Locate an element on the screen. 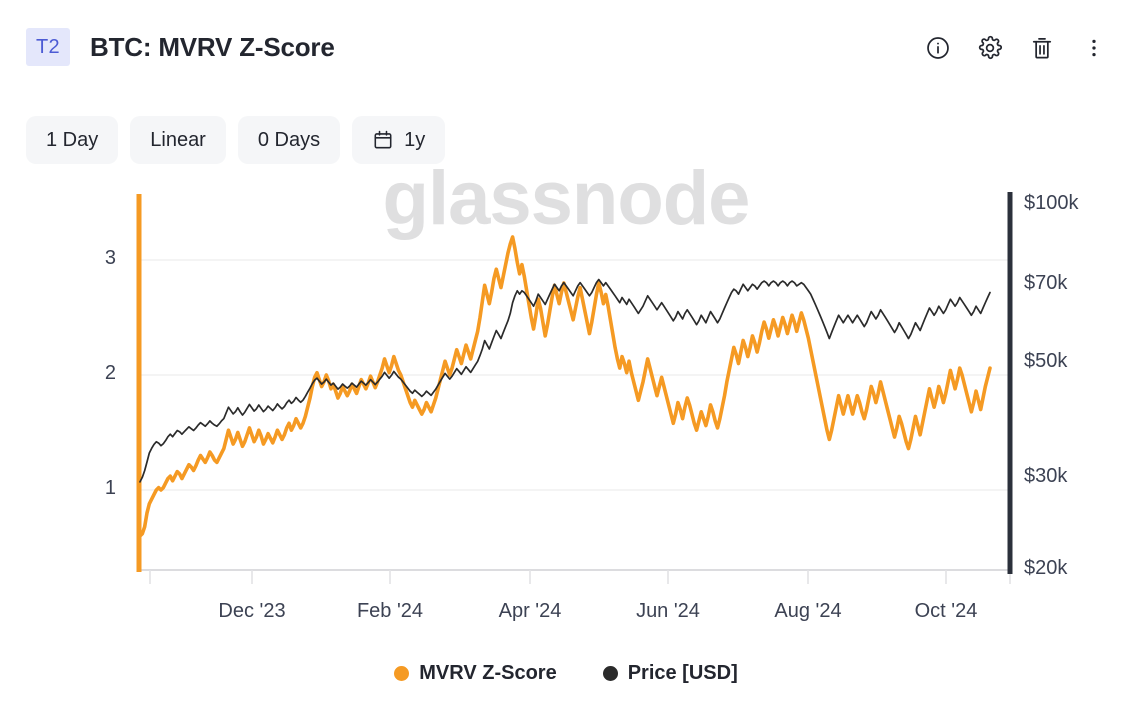  smoothing-label: 0 Days is located at coordinates (289, 139).